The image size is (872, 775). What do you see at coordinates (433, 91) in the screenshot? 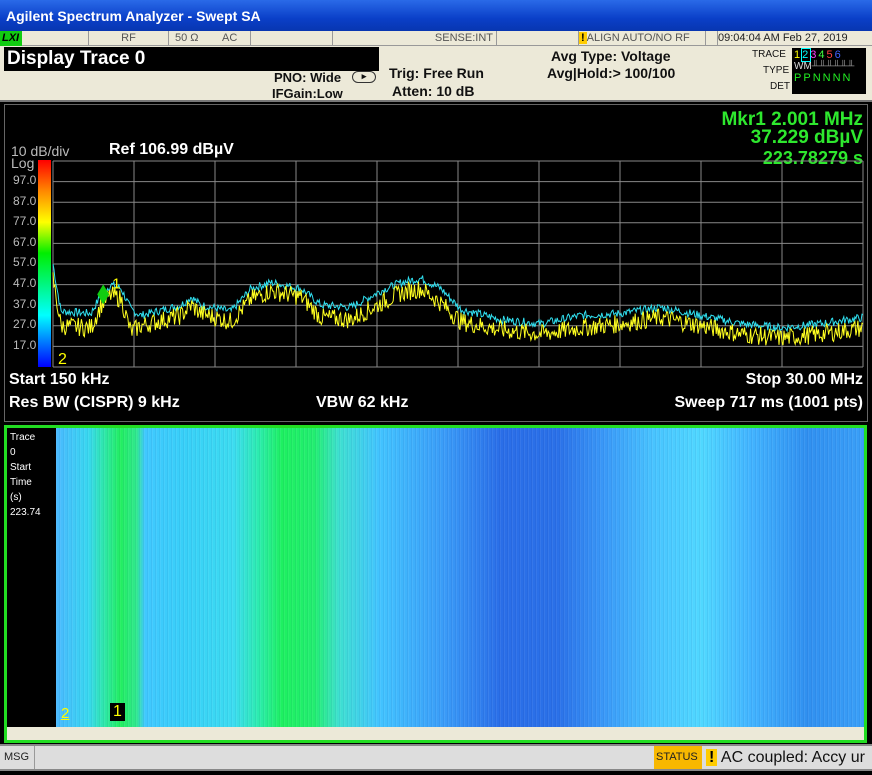
I see `attenuation: Atten: 10 dB` at bounding box center [433, 91].